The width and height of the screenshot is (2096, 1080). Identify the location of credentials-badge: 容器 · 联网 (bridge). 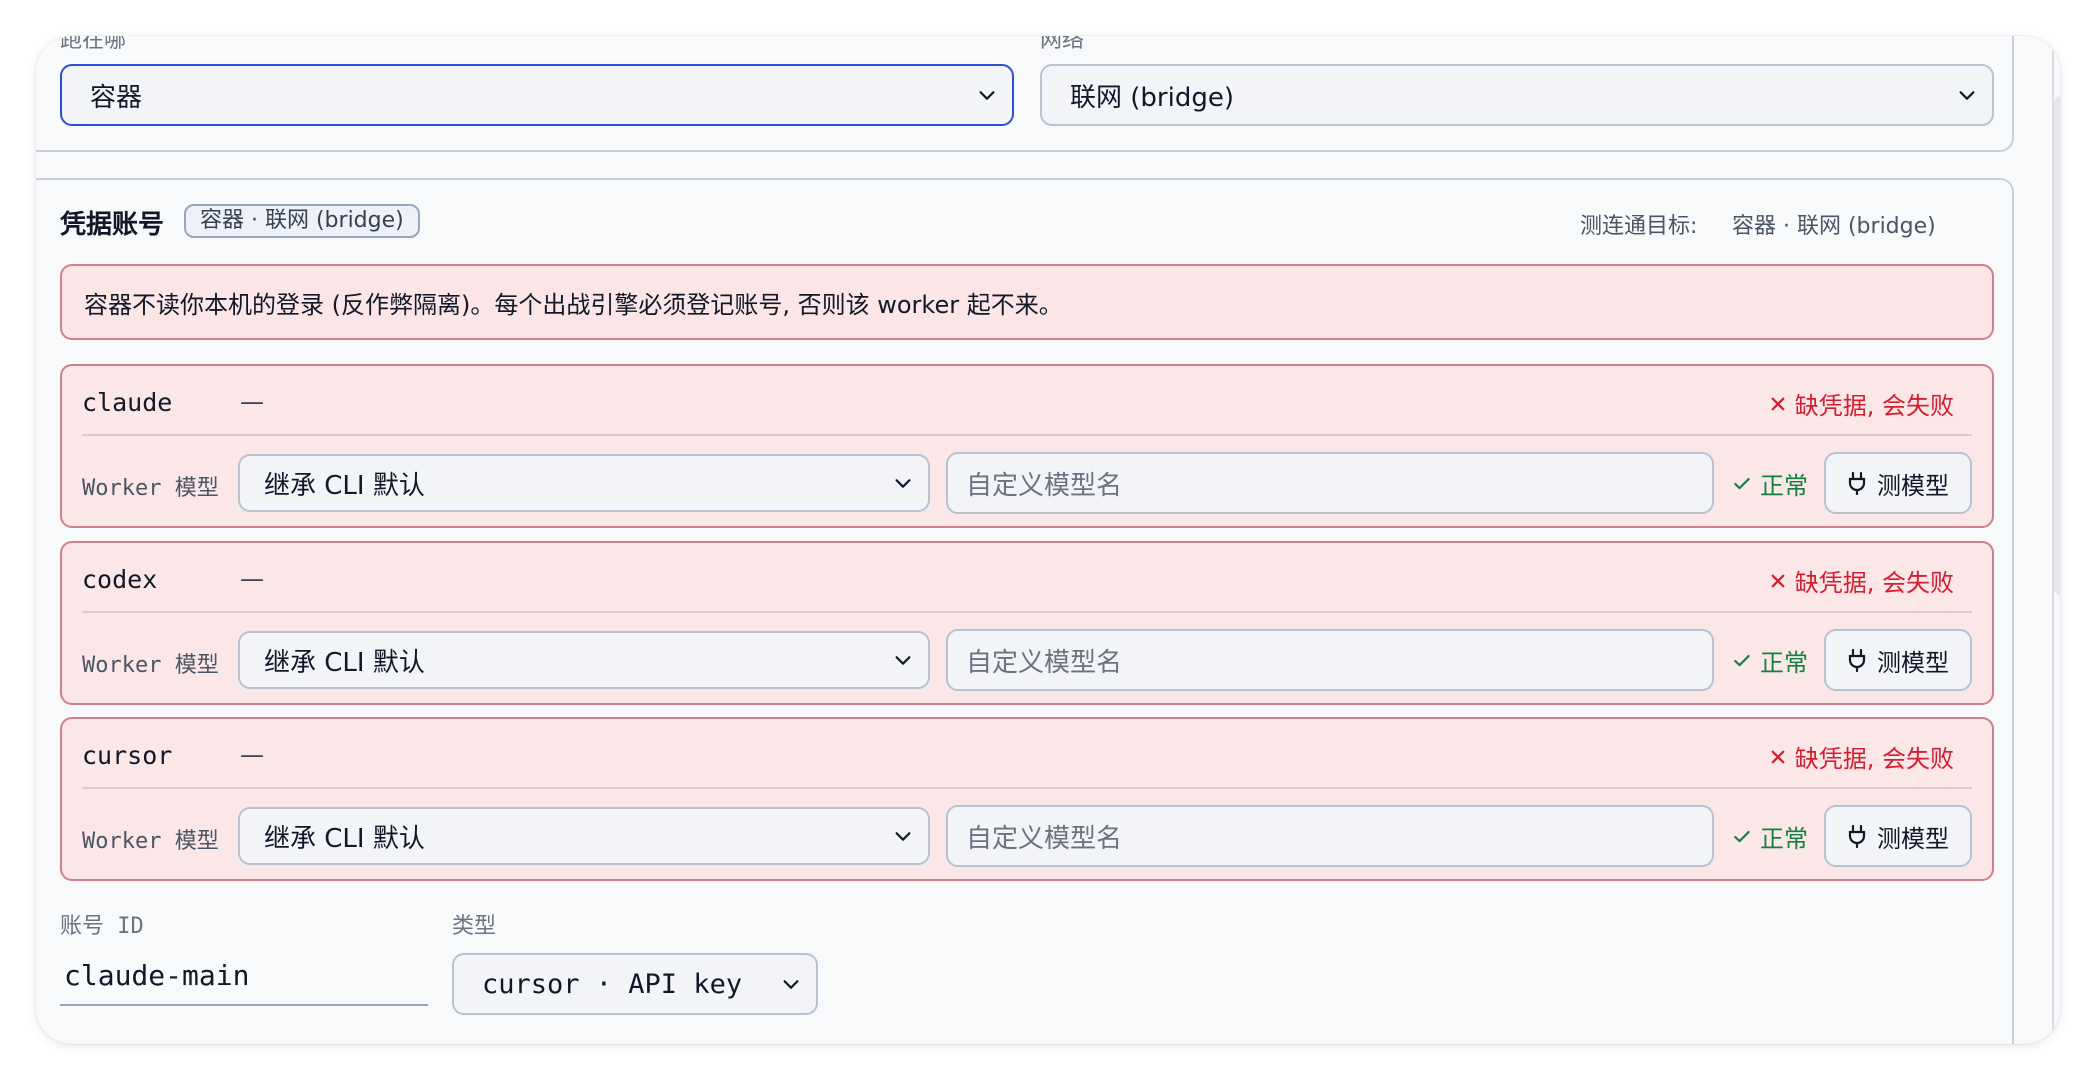
(302, 221).